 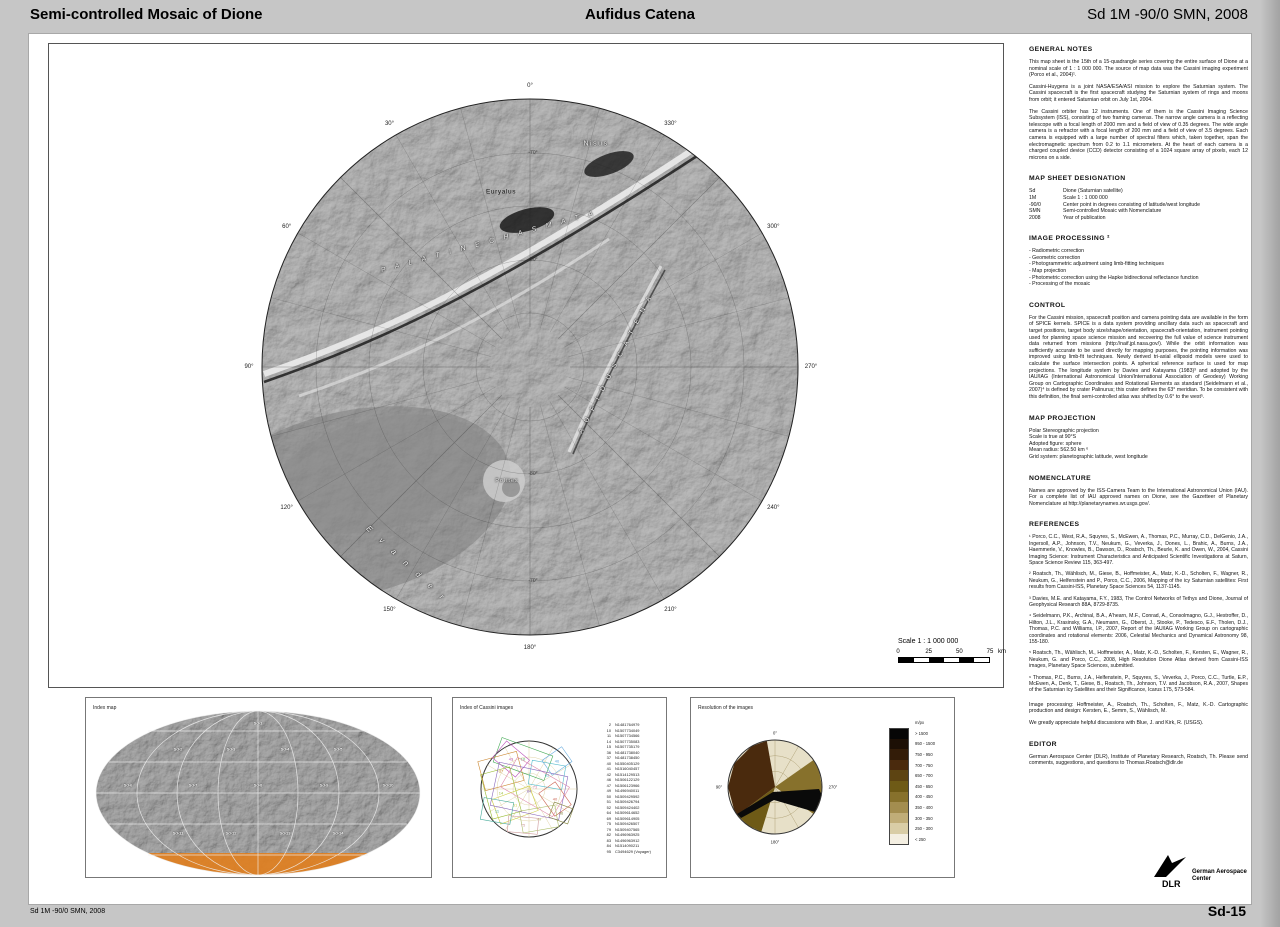 I want to click on editor-heading: EDITOR, so click(x=1043, y=744).